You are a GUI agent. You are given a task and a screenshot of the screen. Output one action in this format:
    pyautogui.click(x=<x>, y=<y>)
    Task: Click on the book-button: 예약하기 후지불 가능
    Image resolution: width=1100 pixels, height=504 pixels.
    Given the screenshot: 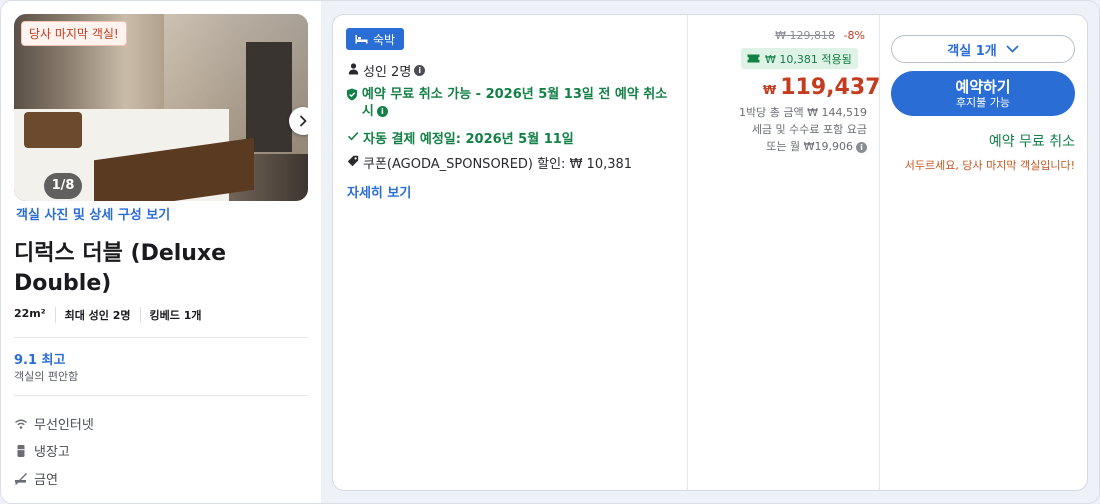 What is the action you would take?
    pyautogui.click(x=983, y=93)
    